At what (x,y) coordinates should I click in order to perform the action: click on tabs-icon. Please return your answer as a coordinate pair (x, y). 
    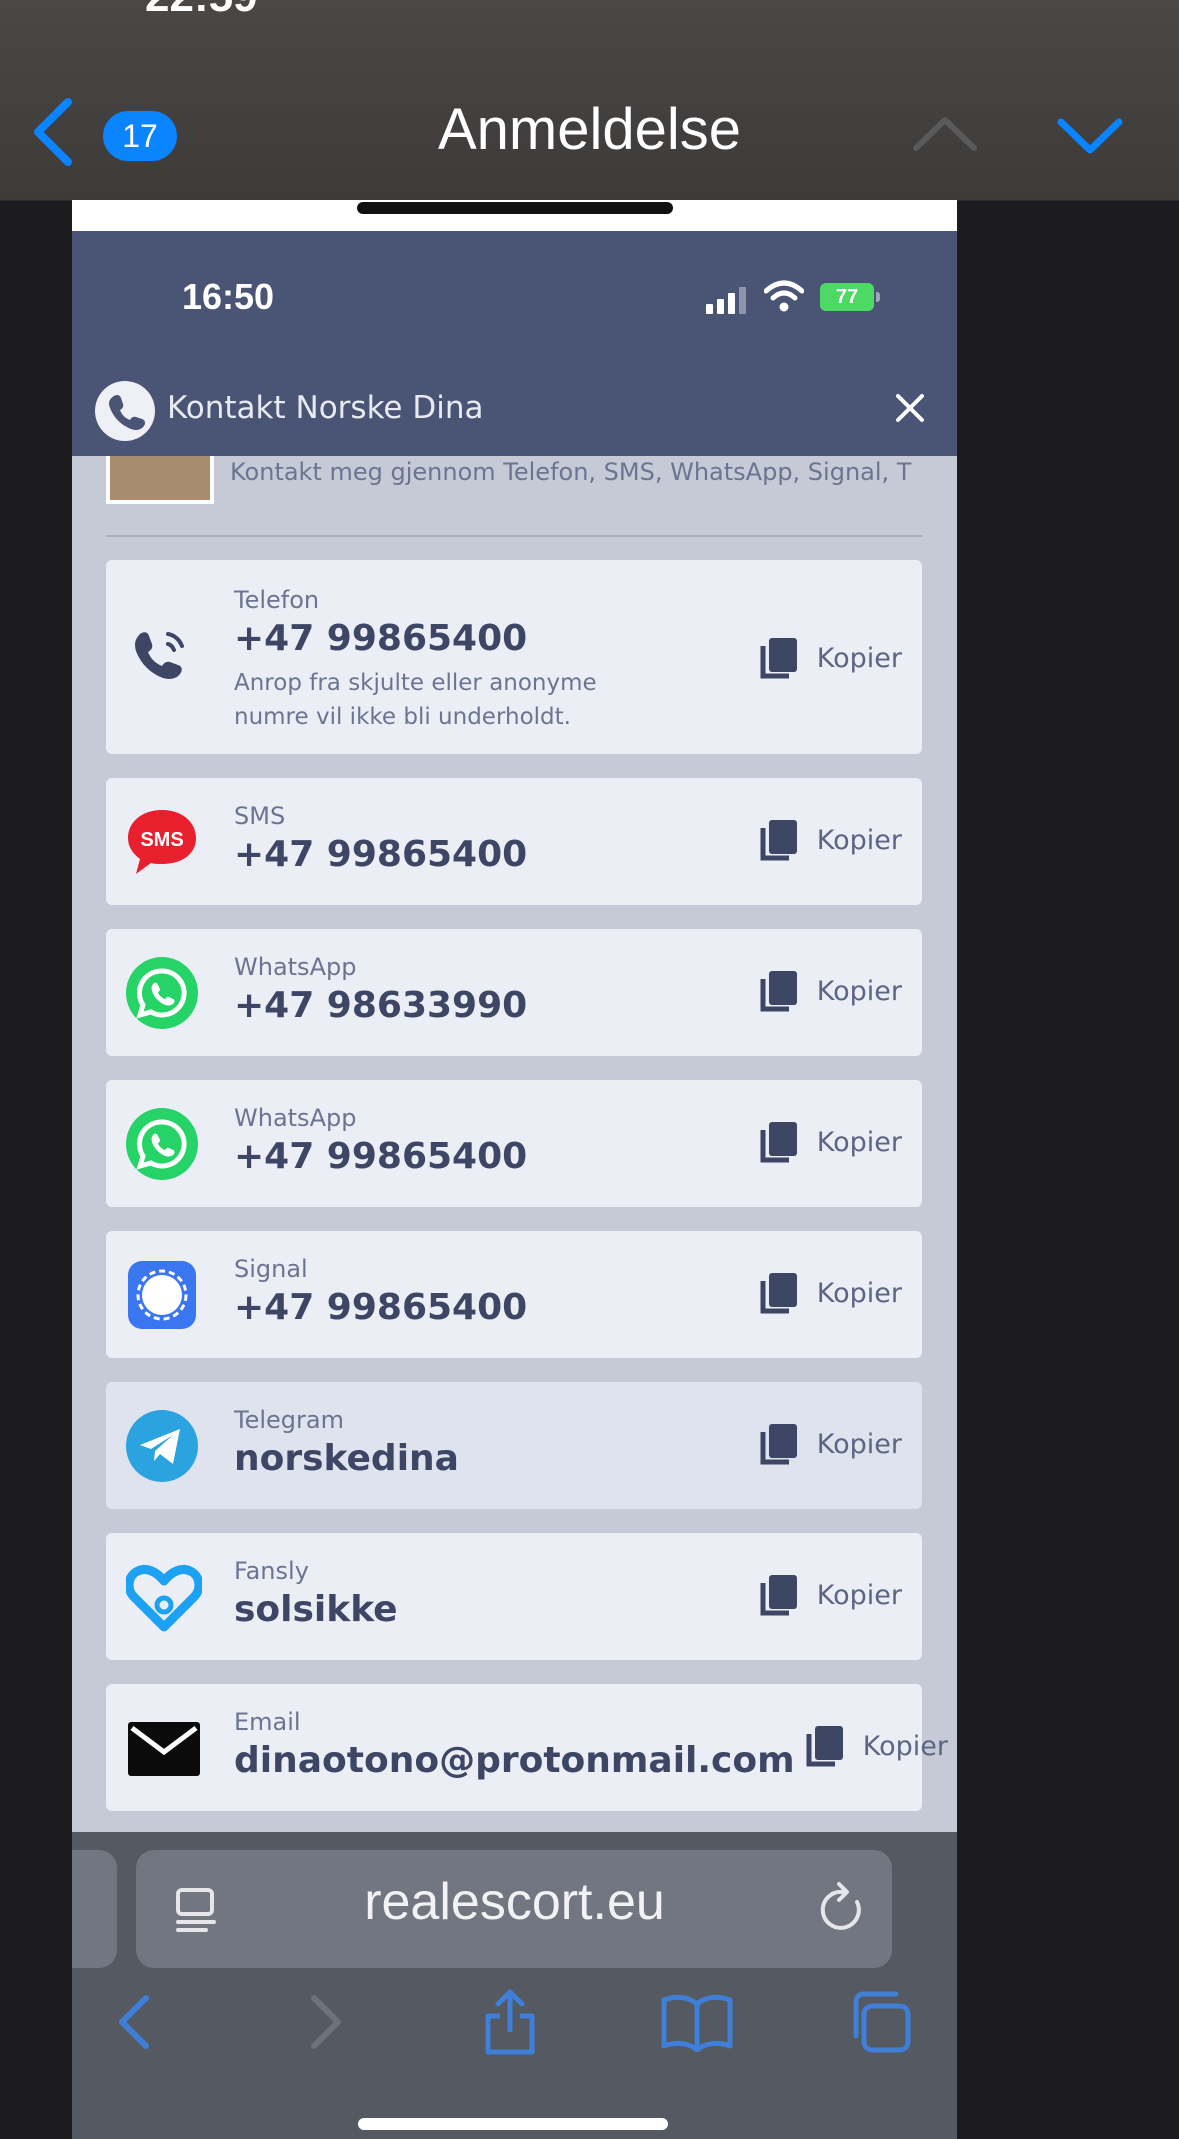
    Looking at the image, I should click on (881, 2022).